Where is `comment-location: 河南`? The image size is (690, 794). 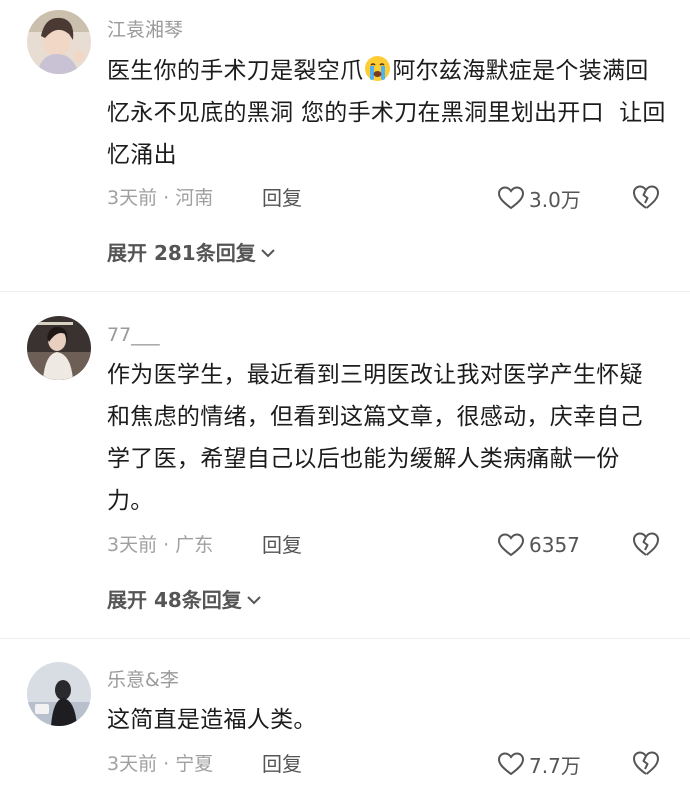 comment-location: 河南 is located at coordinates (194, 198).